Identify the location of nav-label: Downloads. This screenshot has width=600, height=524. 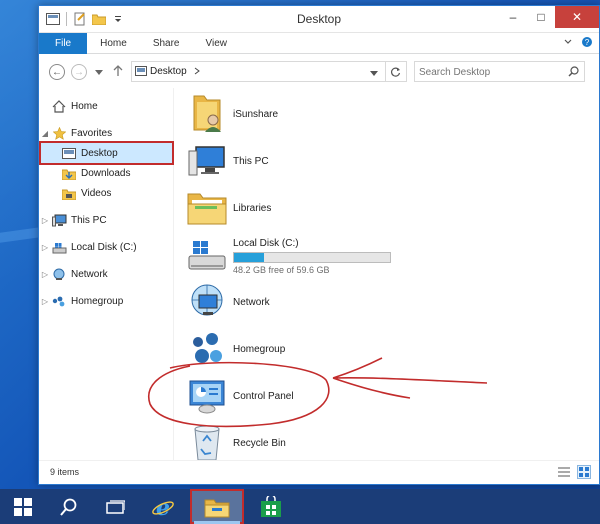
(106, 173).